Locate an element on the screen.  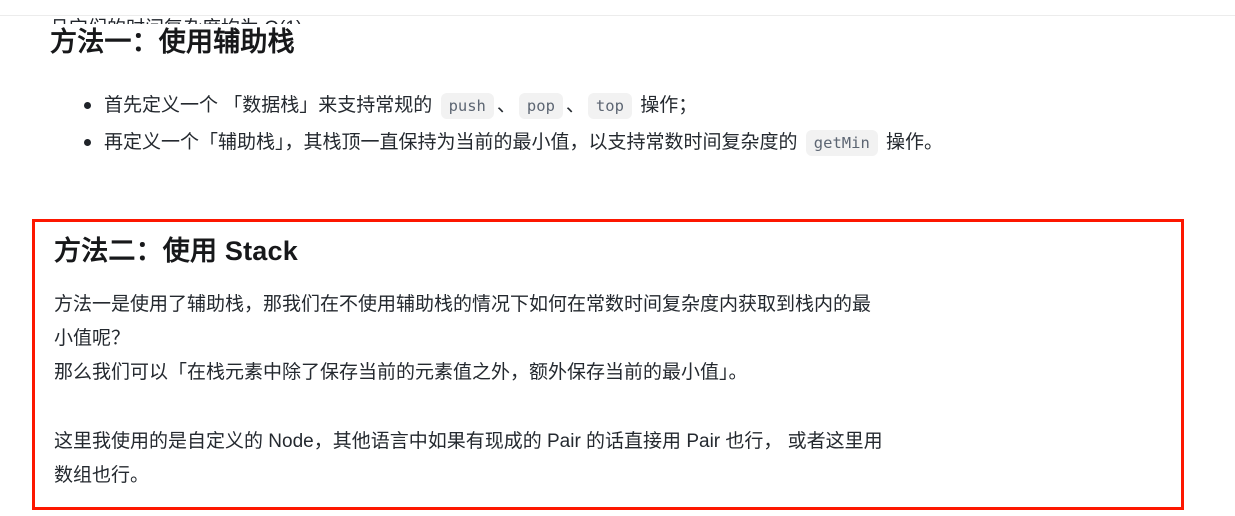
inline-code-getmin: getMin is located at coordinates (841, 143).